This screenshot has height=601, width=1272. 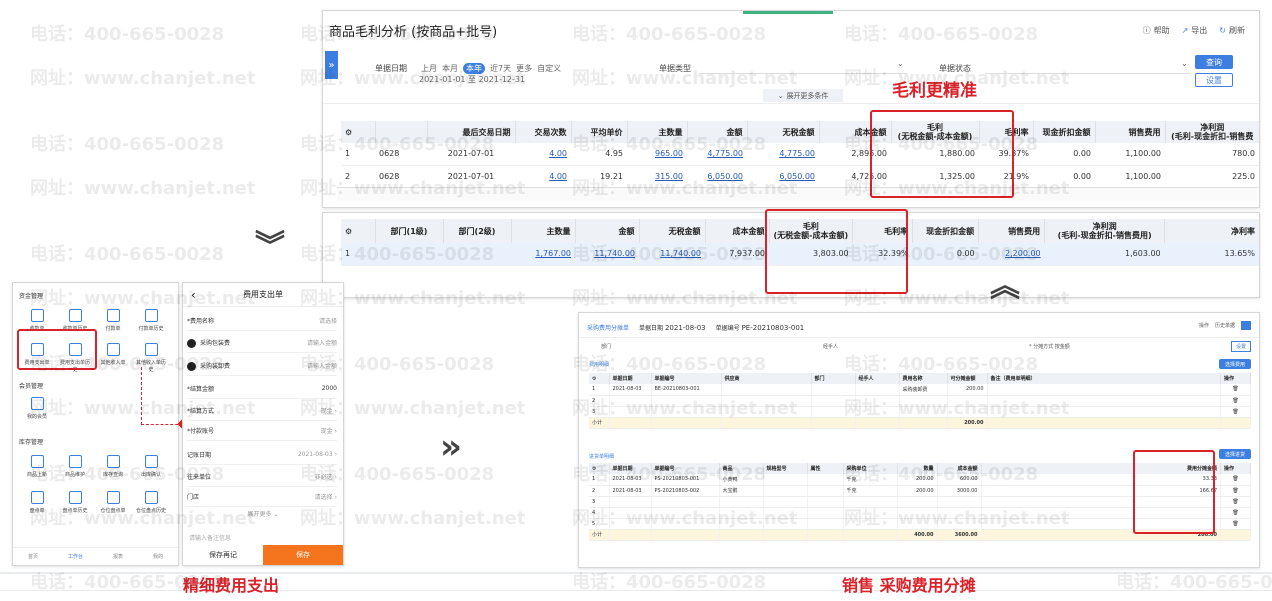 I want to click on expand-more-link: 展开更多 ⌄, so click(x=263, y=513).